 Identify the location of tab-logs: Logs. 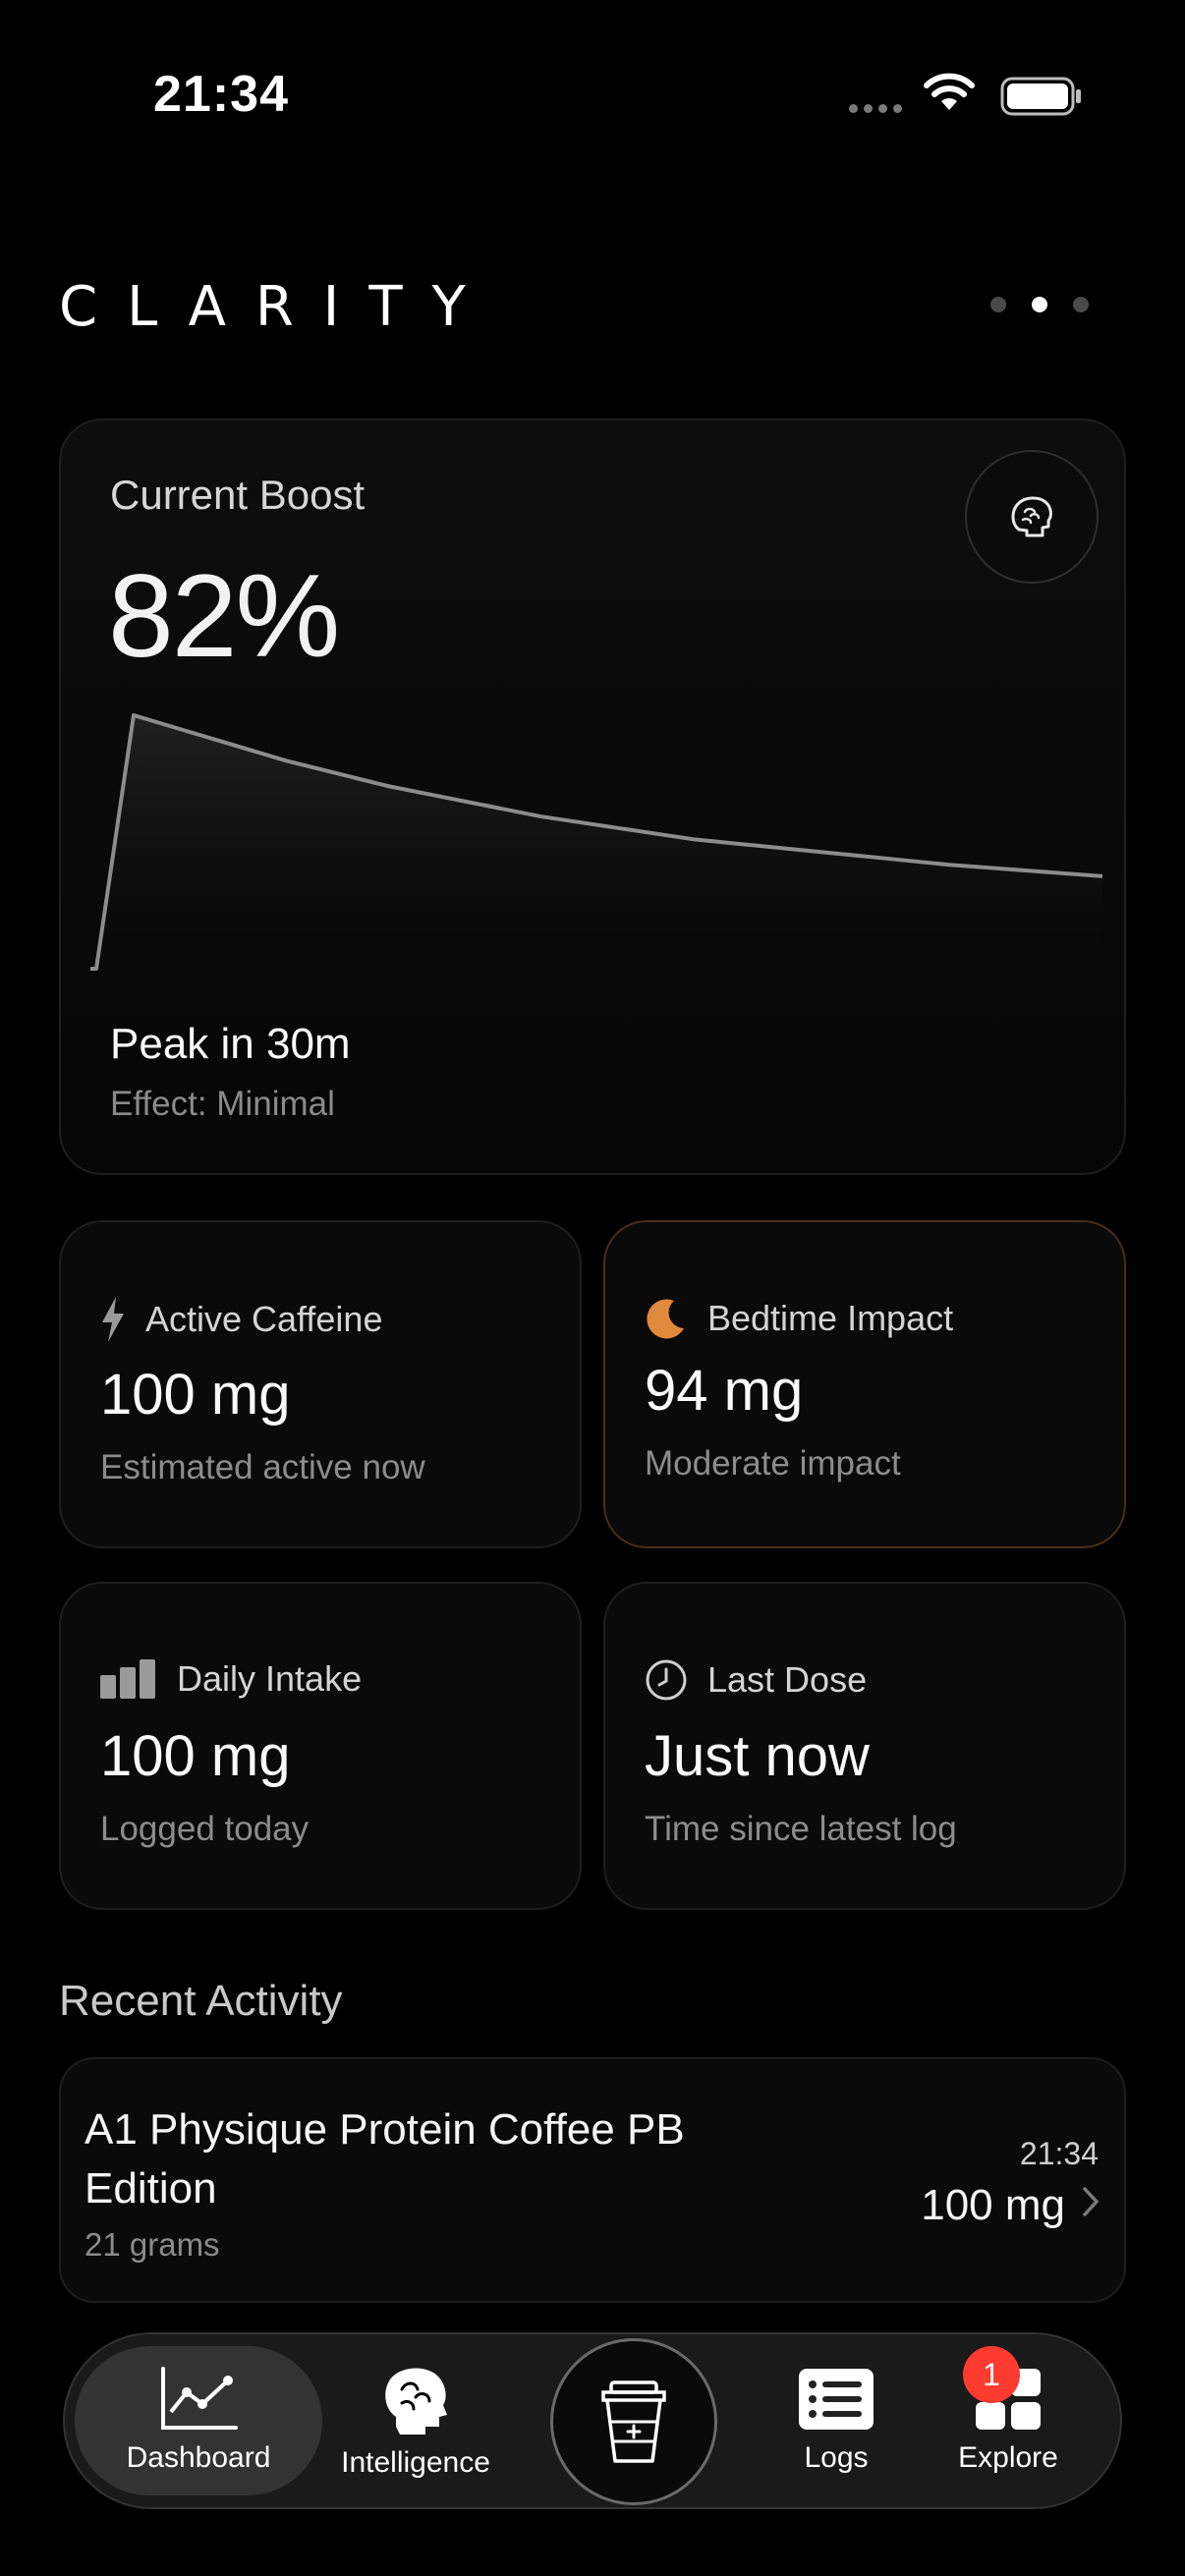
(837, 2420).